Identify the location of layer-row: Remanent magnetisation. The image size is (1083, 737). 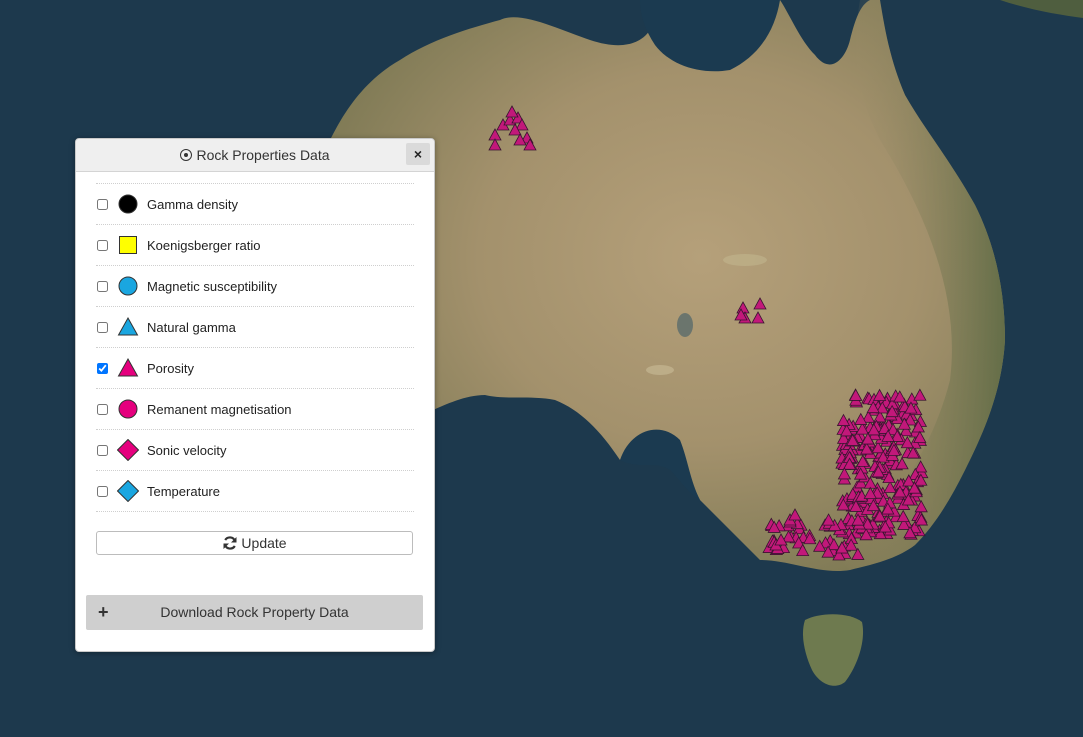
(255, 409).